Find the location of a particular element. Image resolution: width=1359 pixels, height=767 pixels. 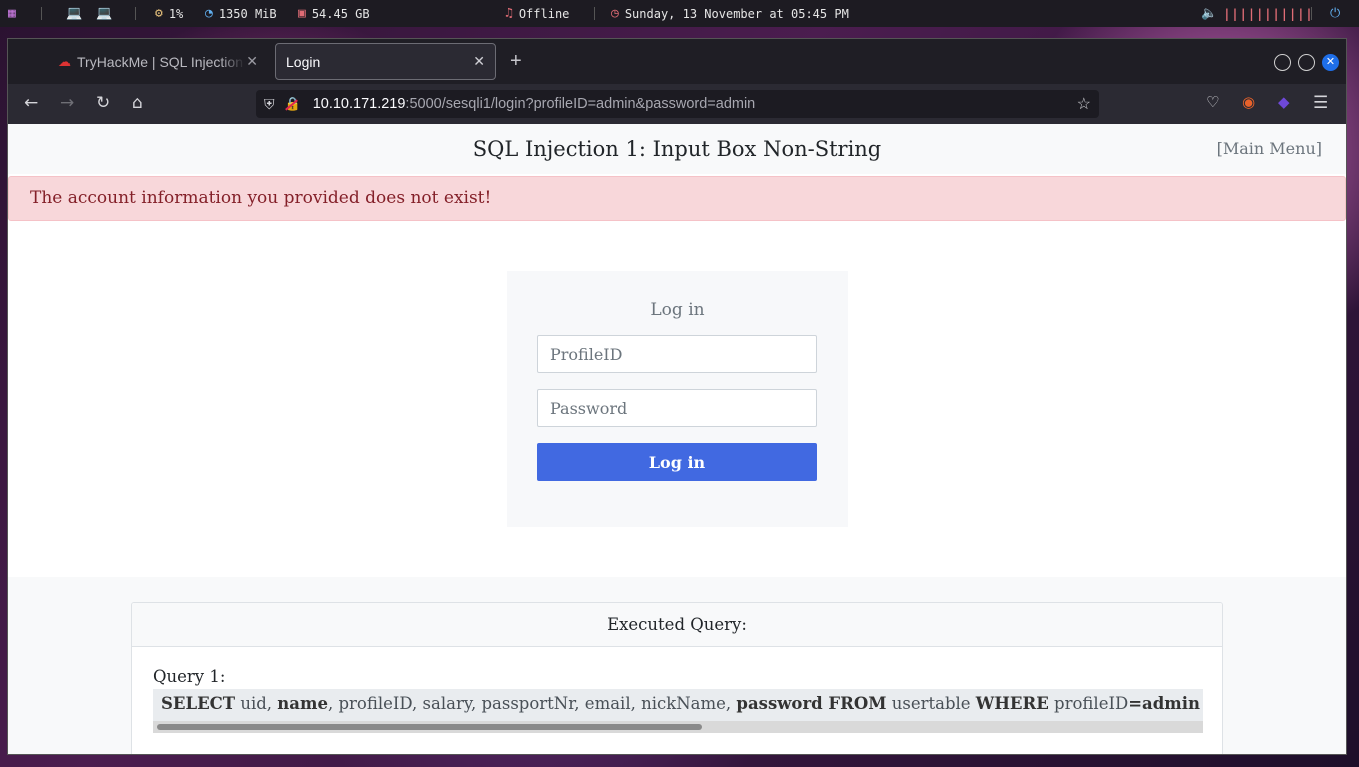

reload-icon: ↻ is located at coordinates (103, 103).